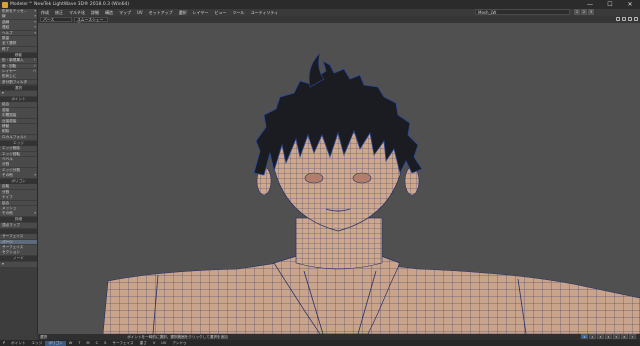 Image resolution: width=640 pixels, height=346 pixels. What do you see at coordinates (600, 336) in the screenshot?
I see `selection-set-button: 3` at bounding box center [600, 336].